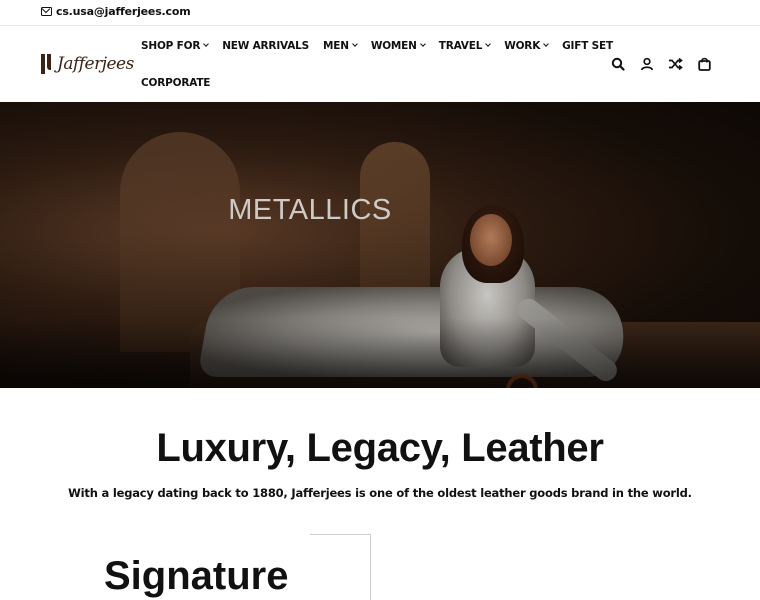  Describe the element at coordinates (340, 534) in the screenshot. I see `section-divider` at that location.